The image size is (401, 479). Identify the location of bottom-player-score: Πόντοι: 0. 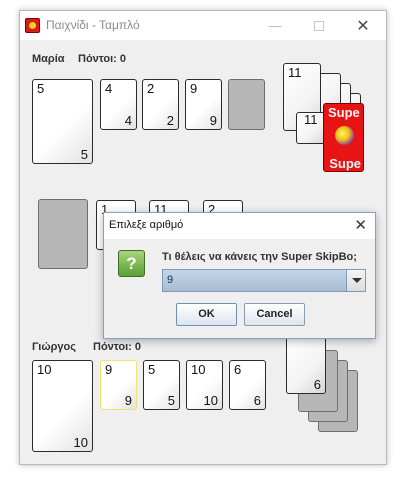
(117, 347).